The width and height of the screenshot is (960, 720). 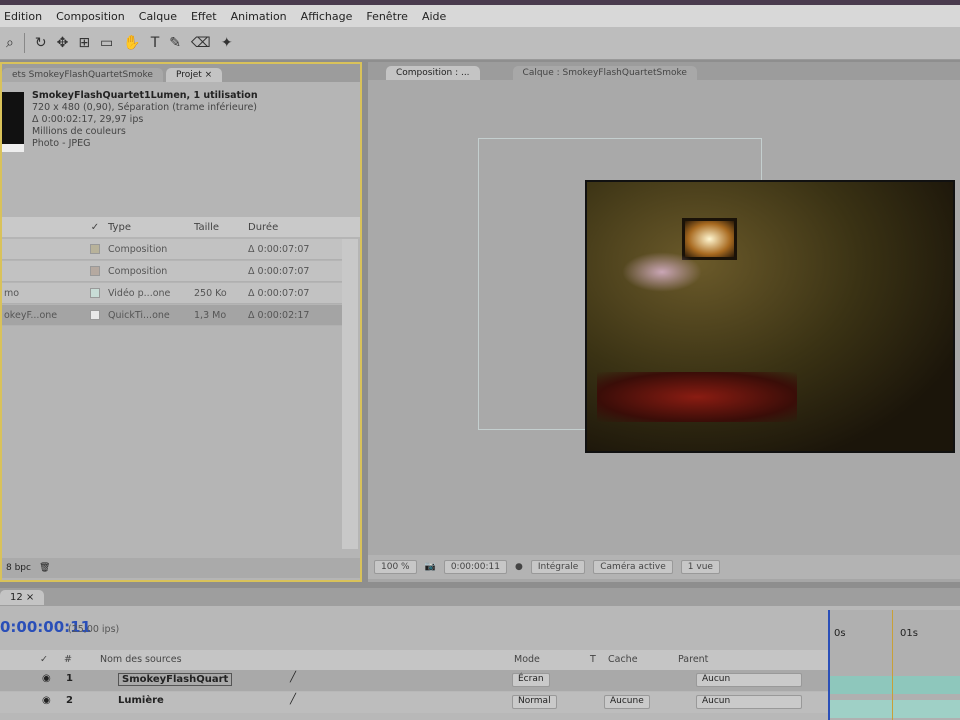 I want to click on tab-project: Projet ×, so click(x=194, y=75).